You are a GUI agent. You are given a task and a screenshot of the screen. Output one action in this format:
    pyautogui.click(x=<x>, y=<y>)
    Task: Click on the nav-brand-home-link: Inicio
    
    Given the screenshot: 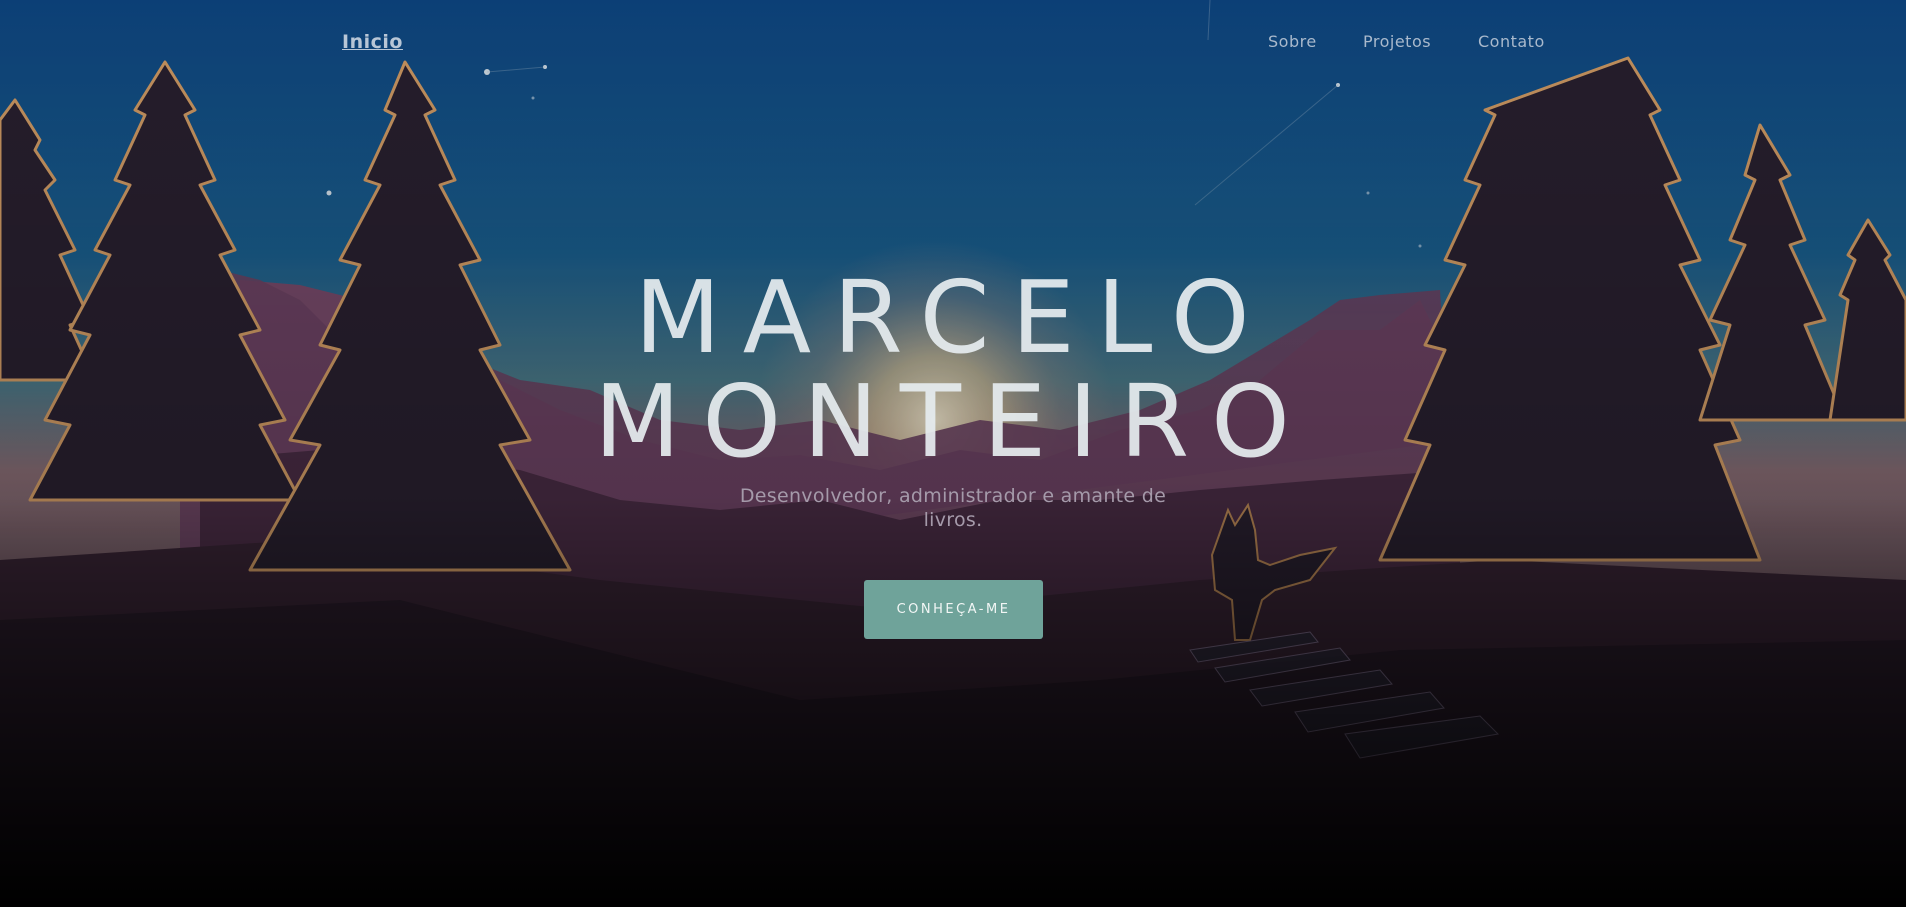 What is the action you would take?
    pyautogui.click(x=372, y=42)
    